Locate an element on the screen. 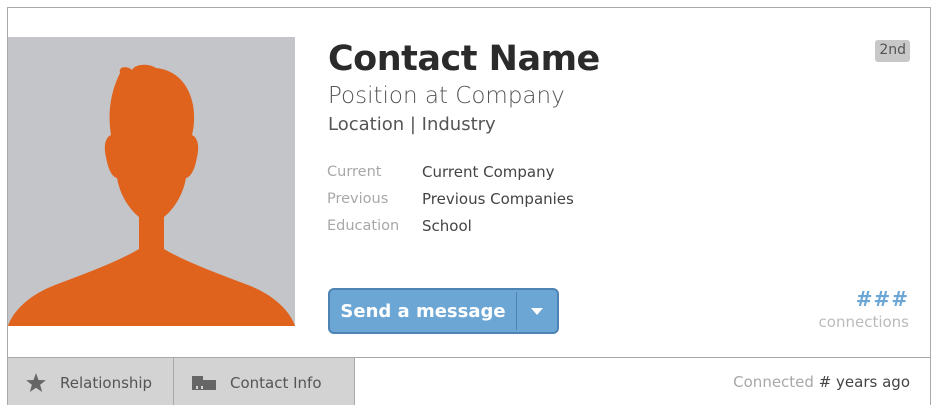  tab-label: Relationship is located at coordinates (106, 382).